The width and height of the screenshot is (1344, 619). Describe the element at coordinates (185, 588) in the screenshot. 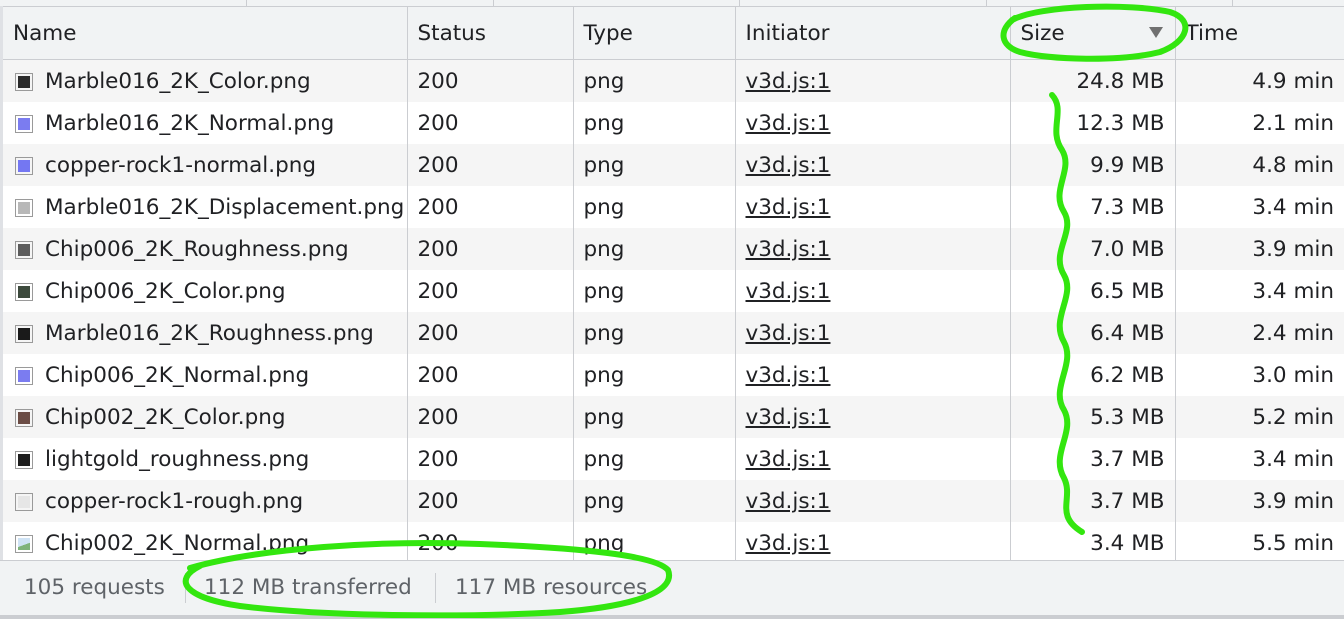

I see `status-divider` at that location.